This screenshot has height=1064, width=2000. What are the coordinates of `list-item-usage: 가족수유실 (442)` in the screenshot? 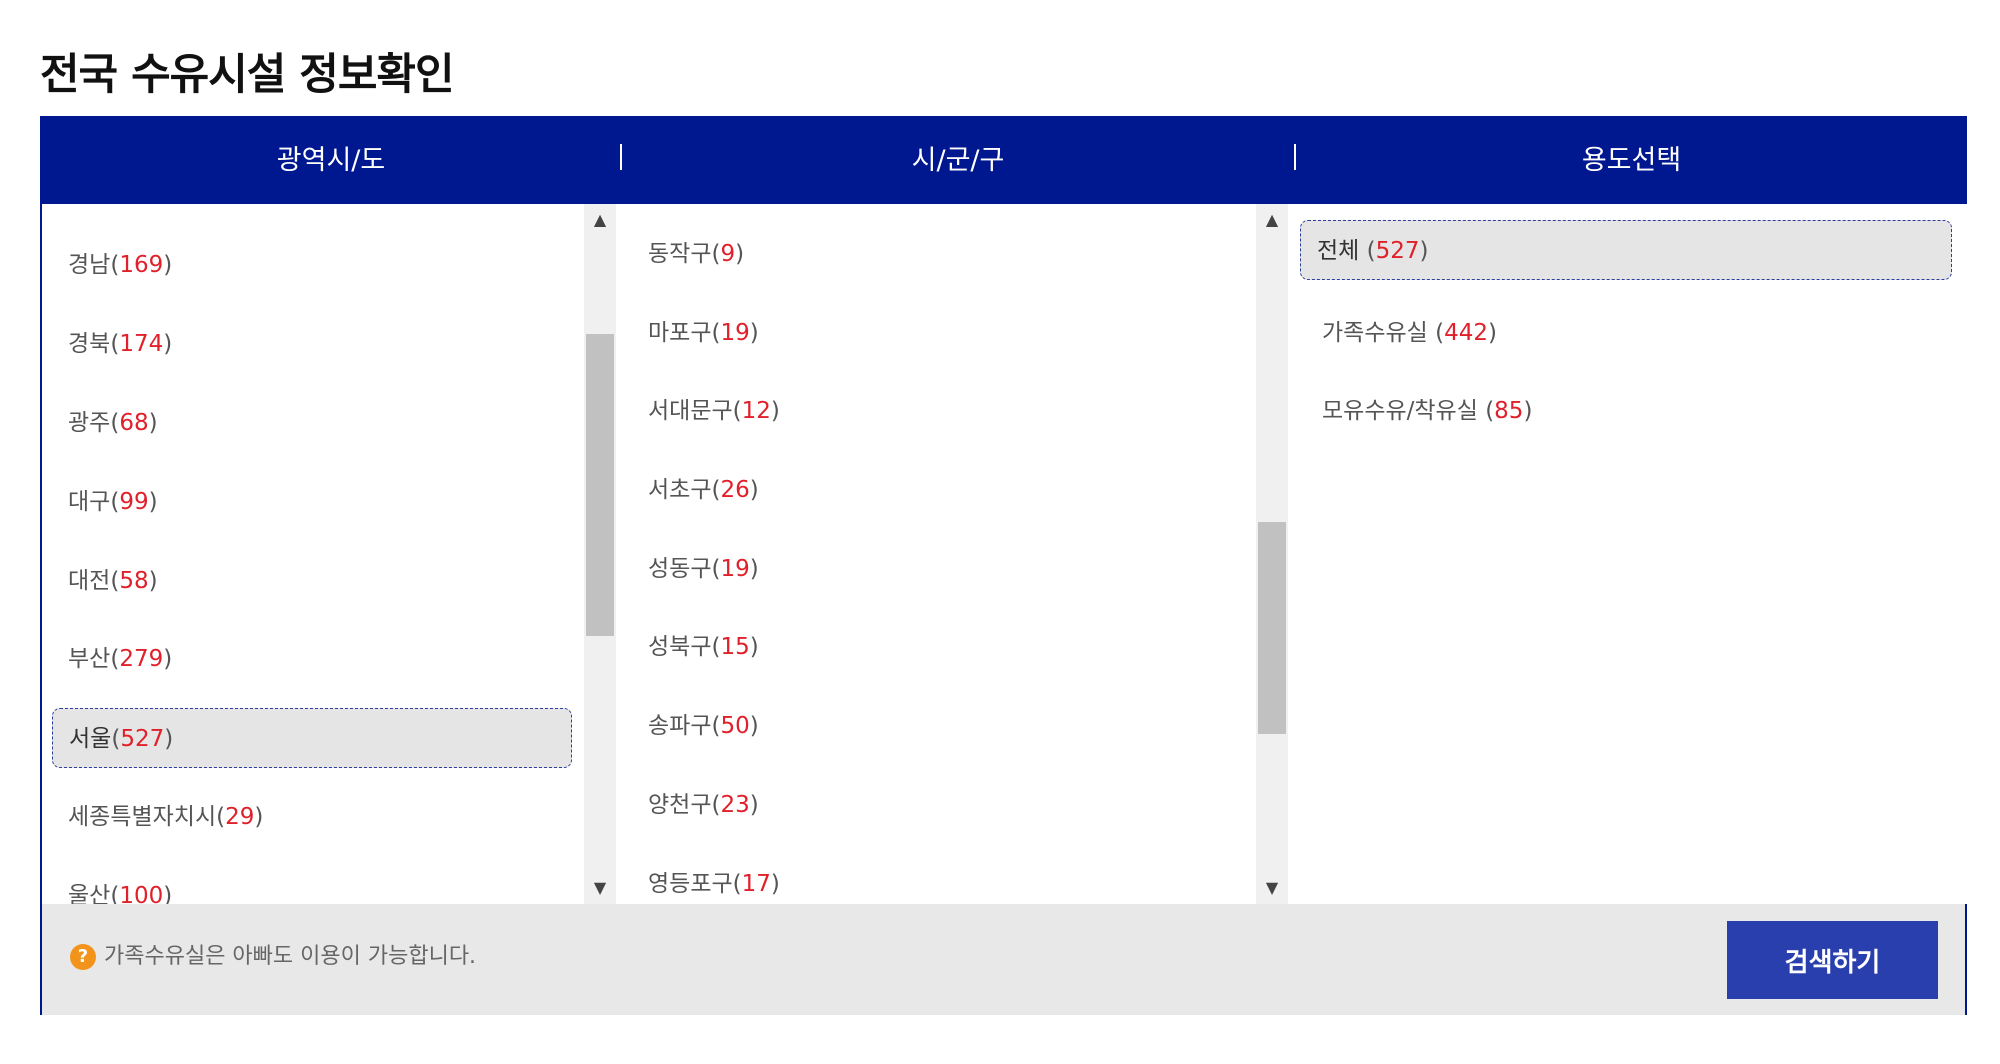 It's located at (1632, 333).